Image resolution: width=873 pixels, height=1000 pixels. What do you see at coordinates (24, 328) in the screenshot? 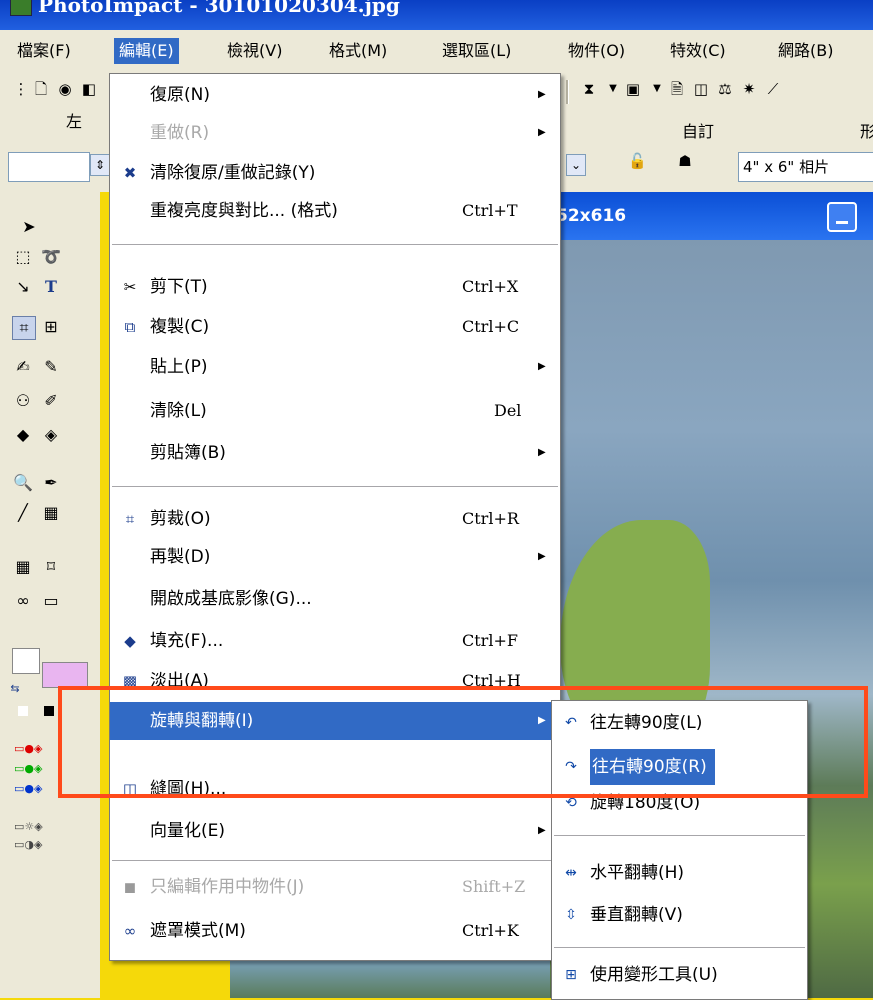
I see `crop-tool-icon: ⌗` at bounding box center [24, 328].